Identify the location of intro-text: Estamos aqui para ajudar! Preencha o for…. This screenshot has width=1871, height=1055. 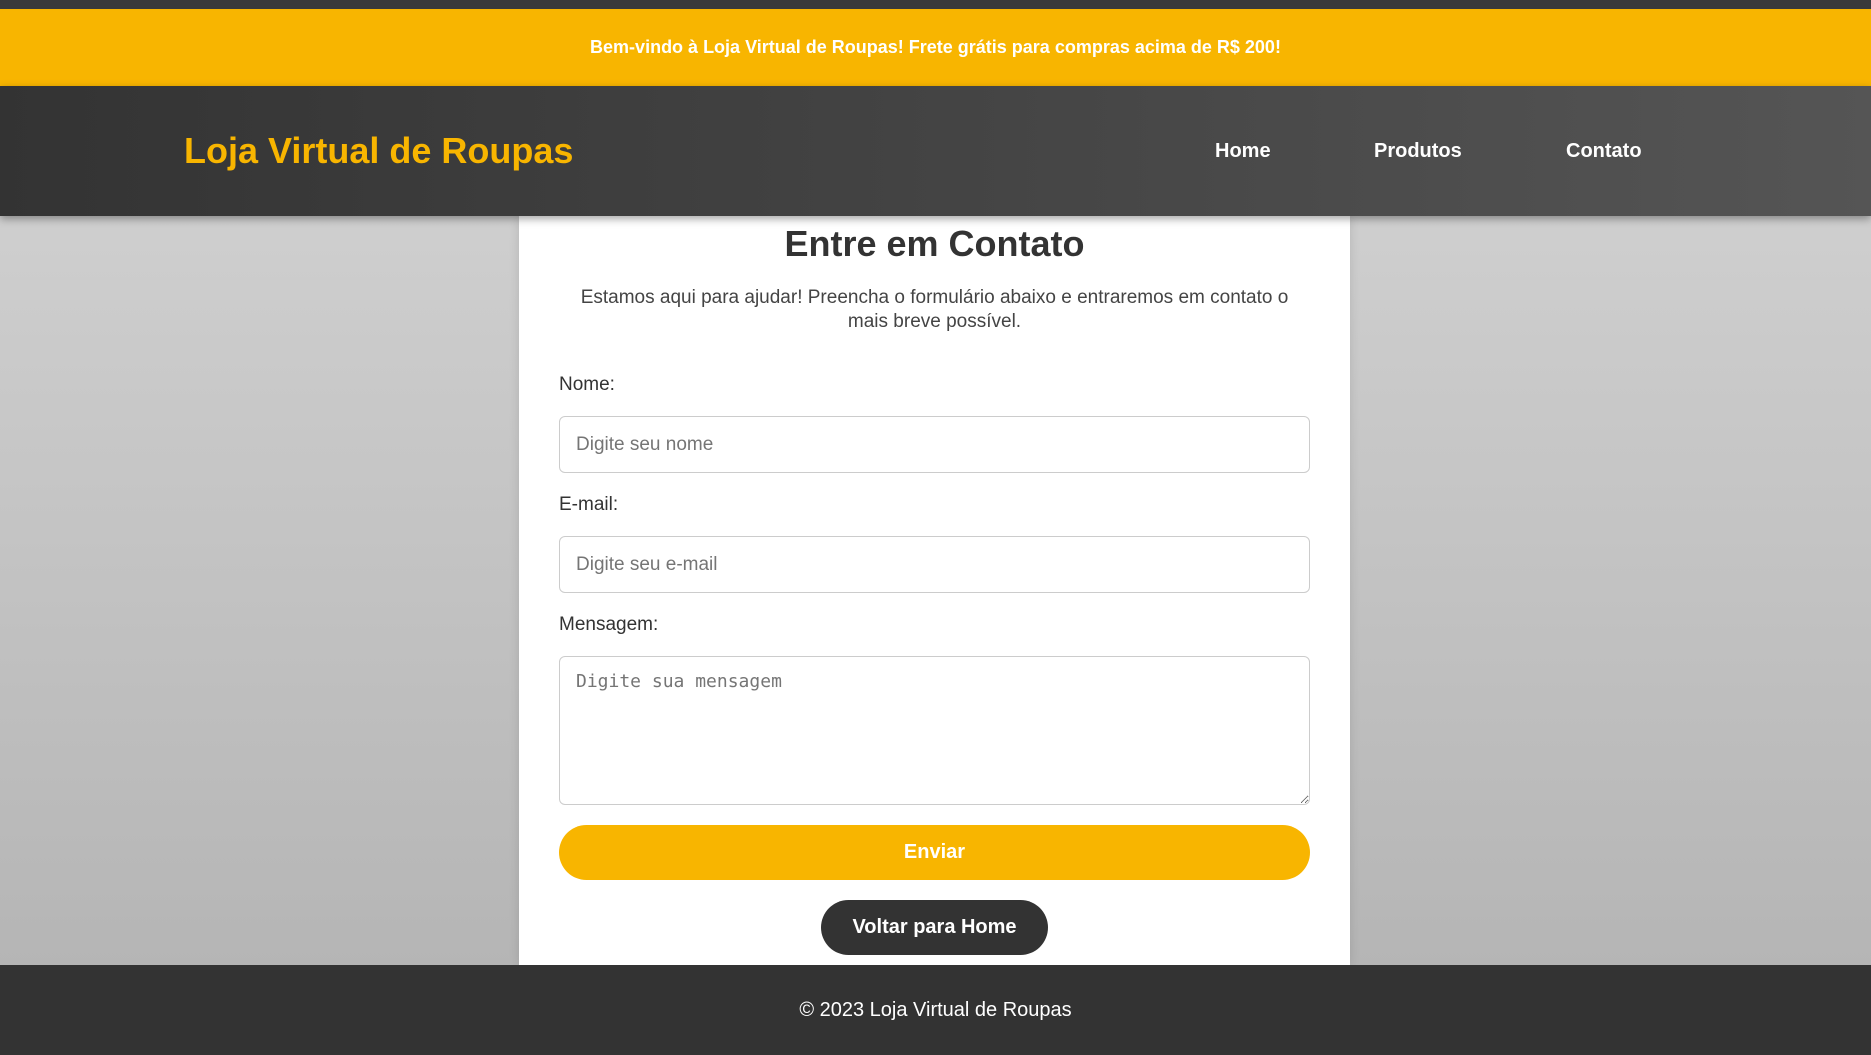
(934, 309).